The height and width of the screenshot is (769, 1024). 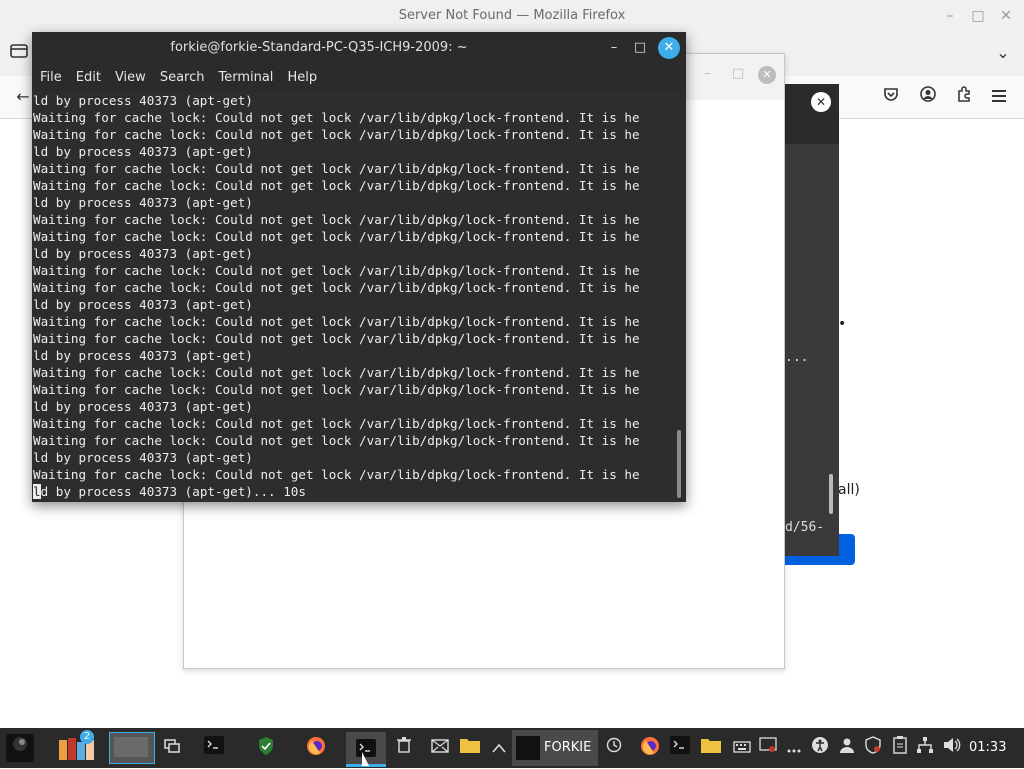 What do you see at coordinates (831, 494) in the screenshot?
I see `dark-dialog-scrollbar` at bounding box center [831, 494].